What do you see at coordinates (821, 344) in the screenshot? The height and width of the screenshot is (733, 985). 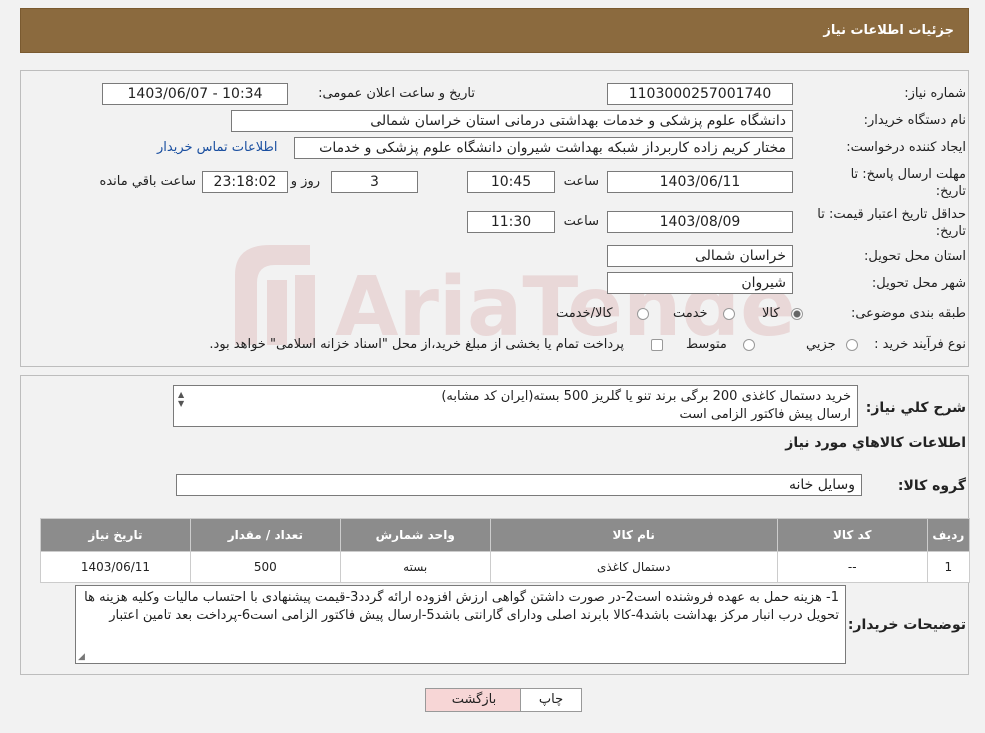 I see `process-minor-label: جزيي` at bounding box center [821, 344].